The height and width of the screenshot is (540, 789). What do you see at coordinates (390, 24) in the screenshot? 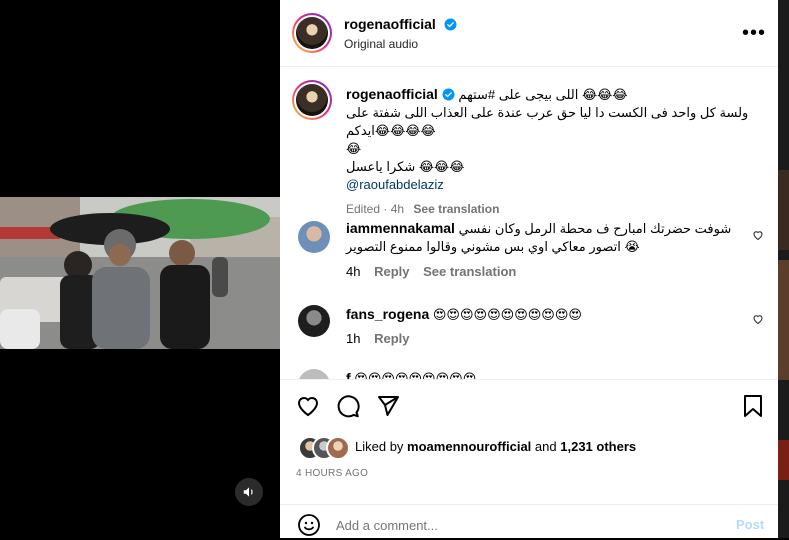
I see `author-username: rogenaofficial` at bounding box center [390, 24].